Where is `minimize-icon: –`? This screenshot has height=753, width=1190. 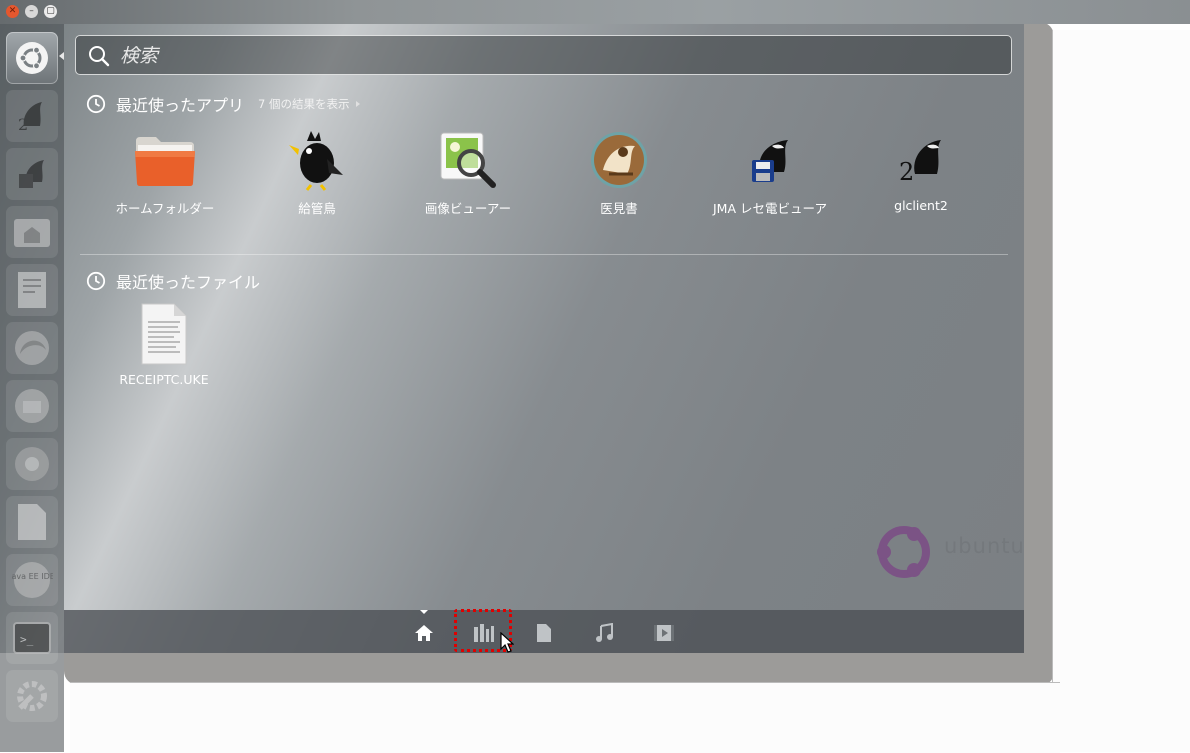 minimize-icon: – is located at coordinates (31, 11).